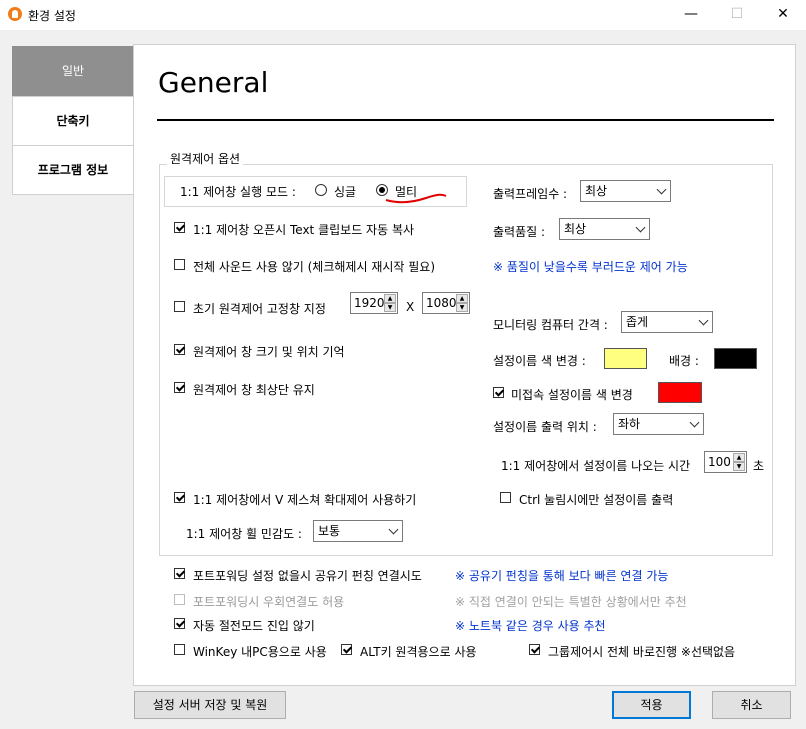 This screenshot has height=729, width=806. What do you see at coordinates (179, 349) in the screenshot?
I see `remember-checkbox` at bounding box center [179, 349].